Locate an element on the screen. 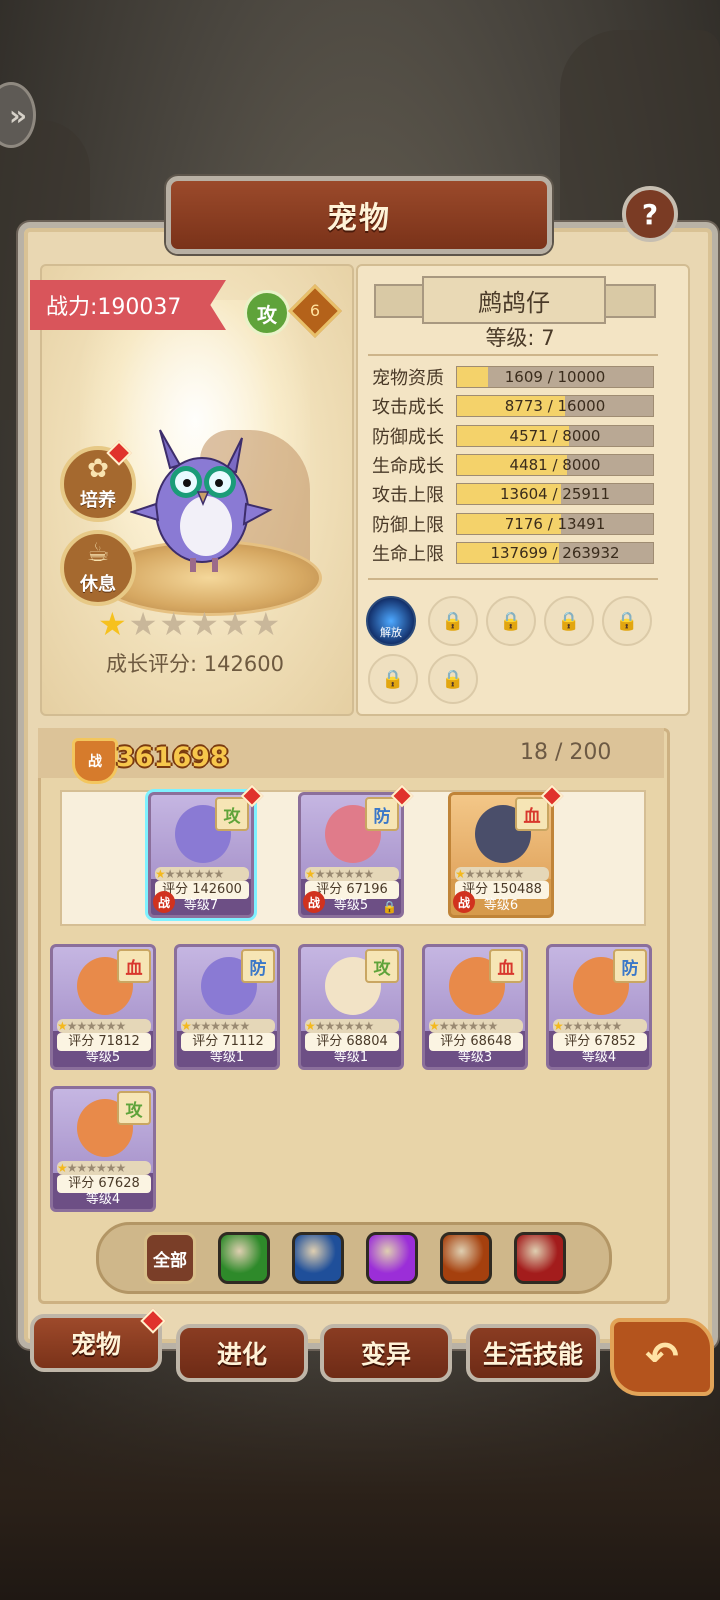 This screenshot has height=1600, width=720. stat-bar: 7176 / 13491 is located at coordinates (555, 523).